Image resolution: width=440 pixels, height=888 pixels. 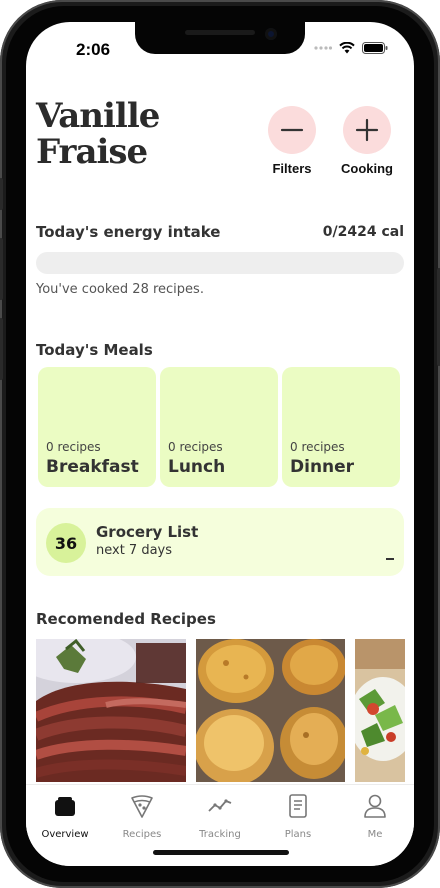 I want to click on tab-recipes: Recipes, so click(x=142, y=816).